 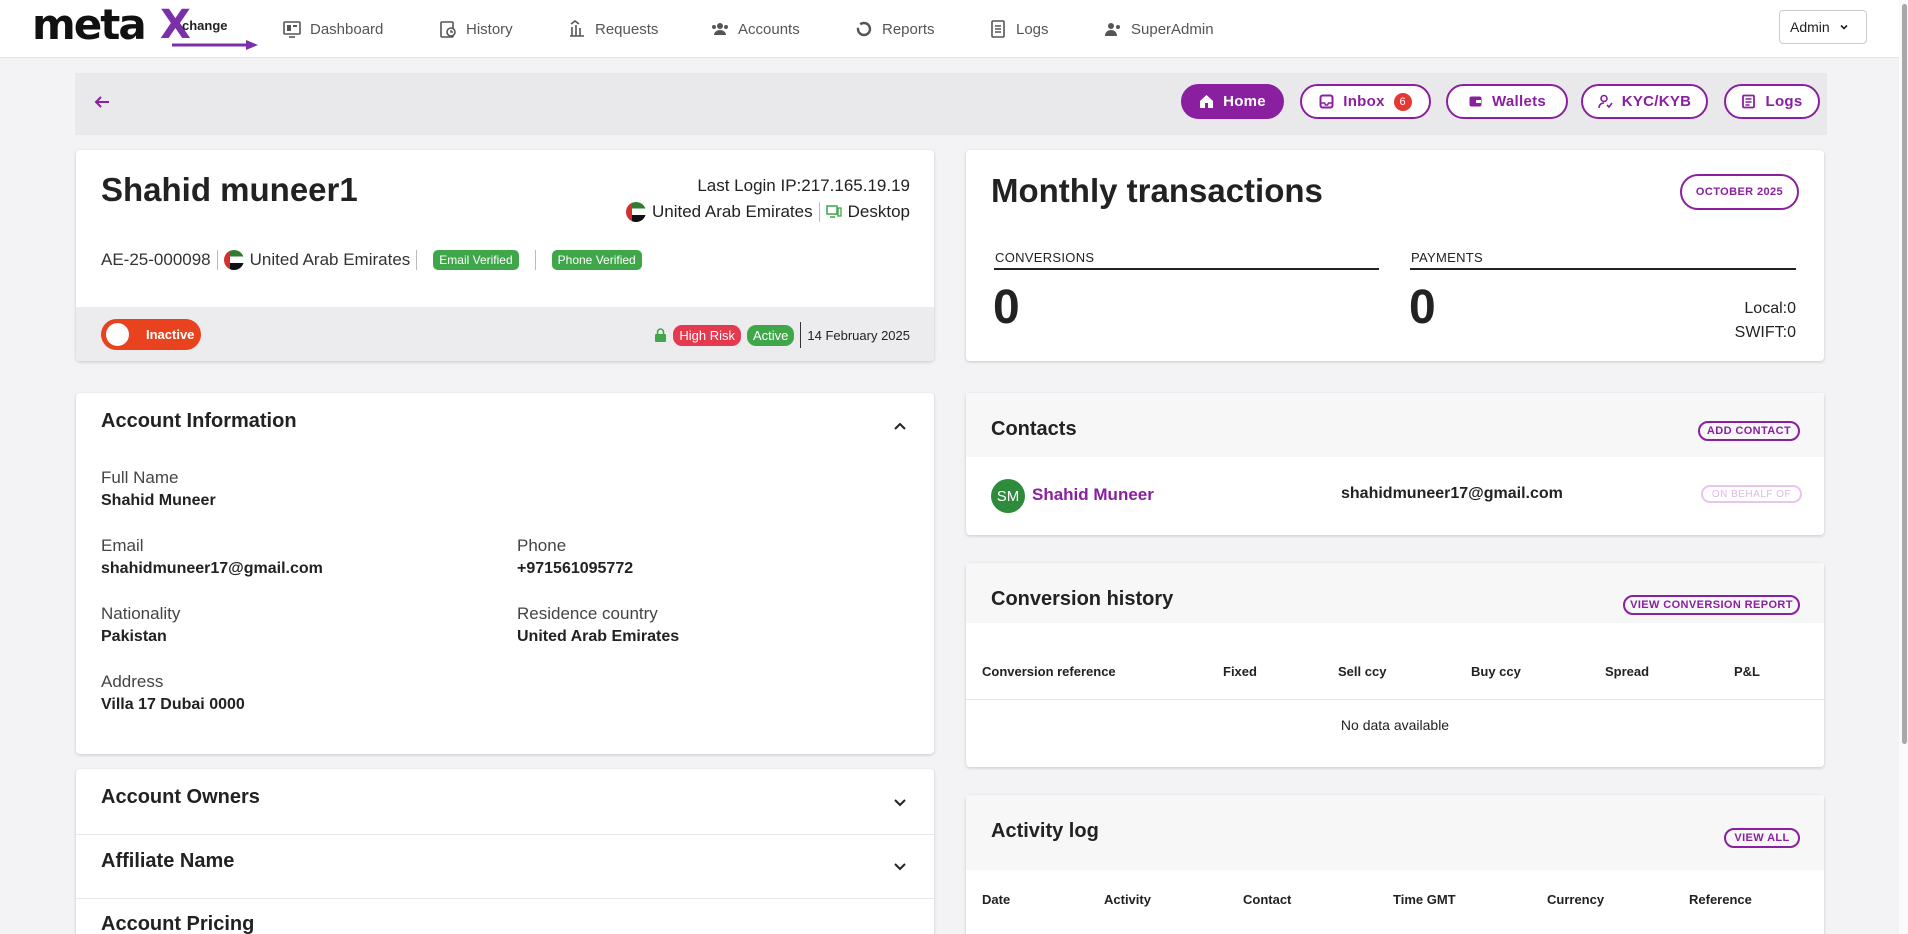 What do you see at coordinates (707, 335) in the screenshot?
I see `risk-level-badge: High Risk` at bounding box center [707, 335].